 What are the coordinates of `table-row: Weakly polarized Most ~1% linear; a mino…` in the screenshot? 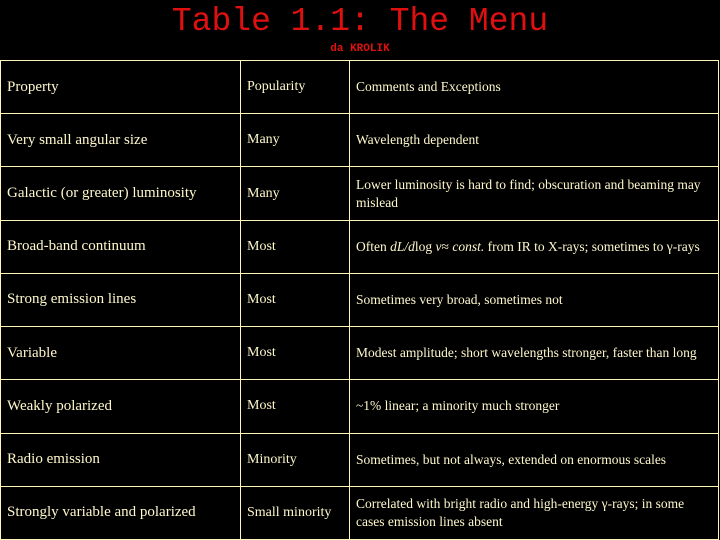 It's located at (359, 406).